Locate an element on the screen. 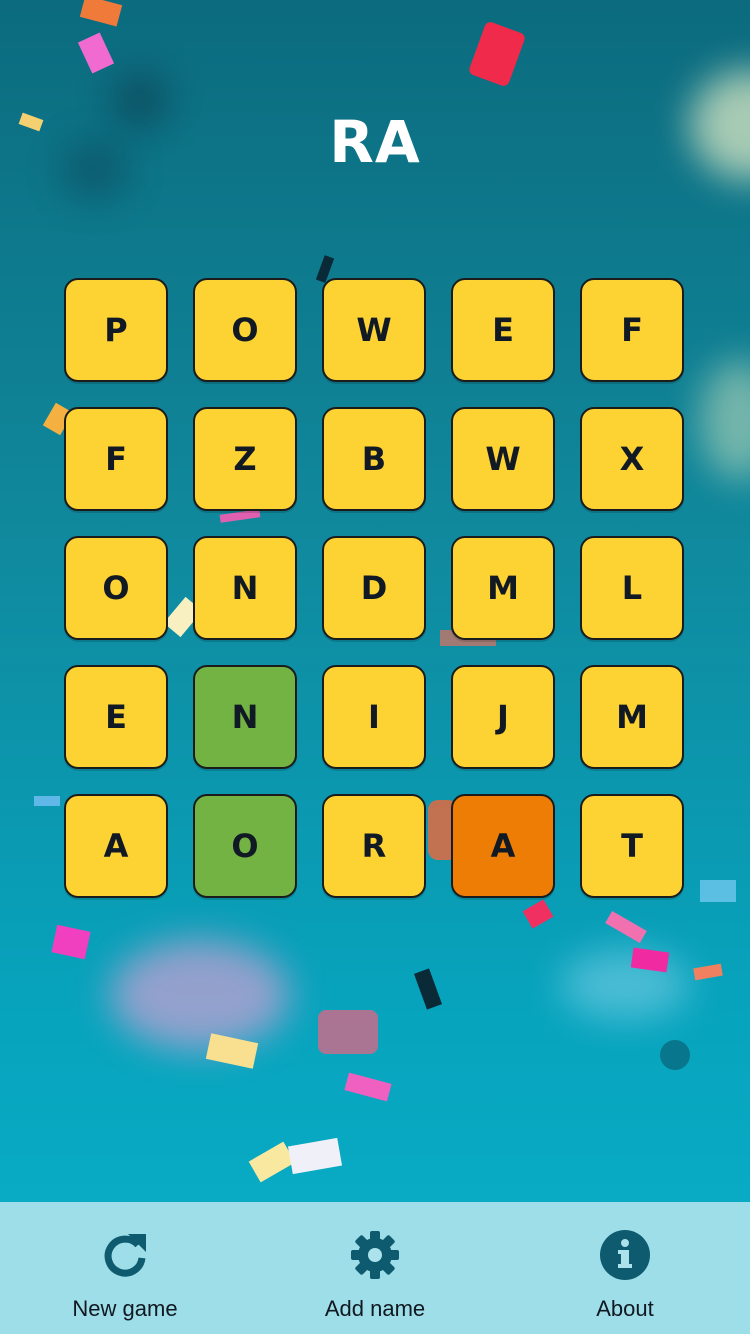 Image resolution: width=750 pixels, height=1334 pixels. tile-letter: X is located at coordinates (632, 459).